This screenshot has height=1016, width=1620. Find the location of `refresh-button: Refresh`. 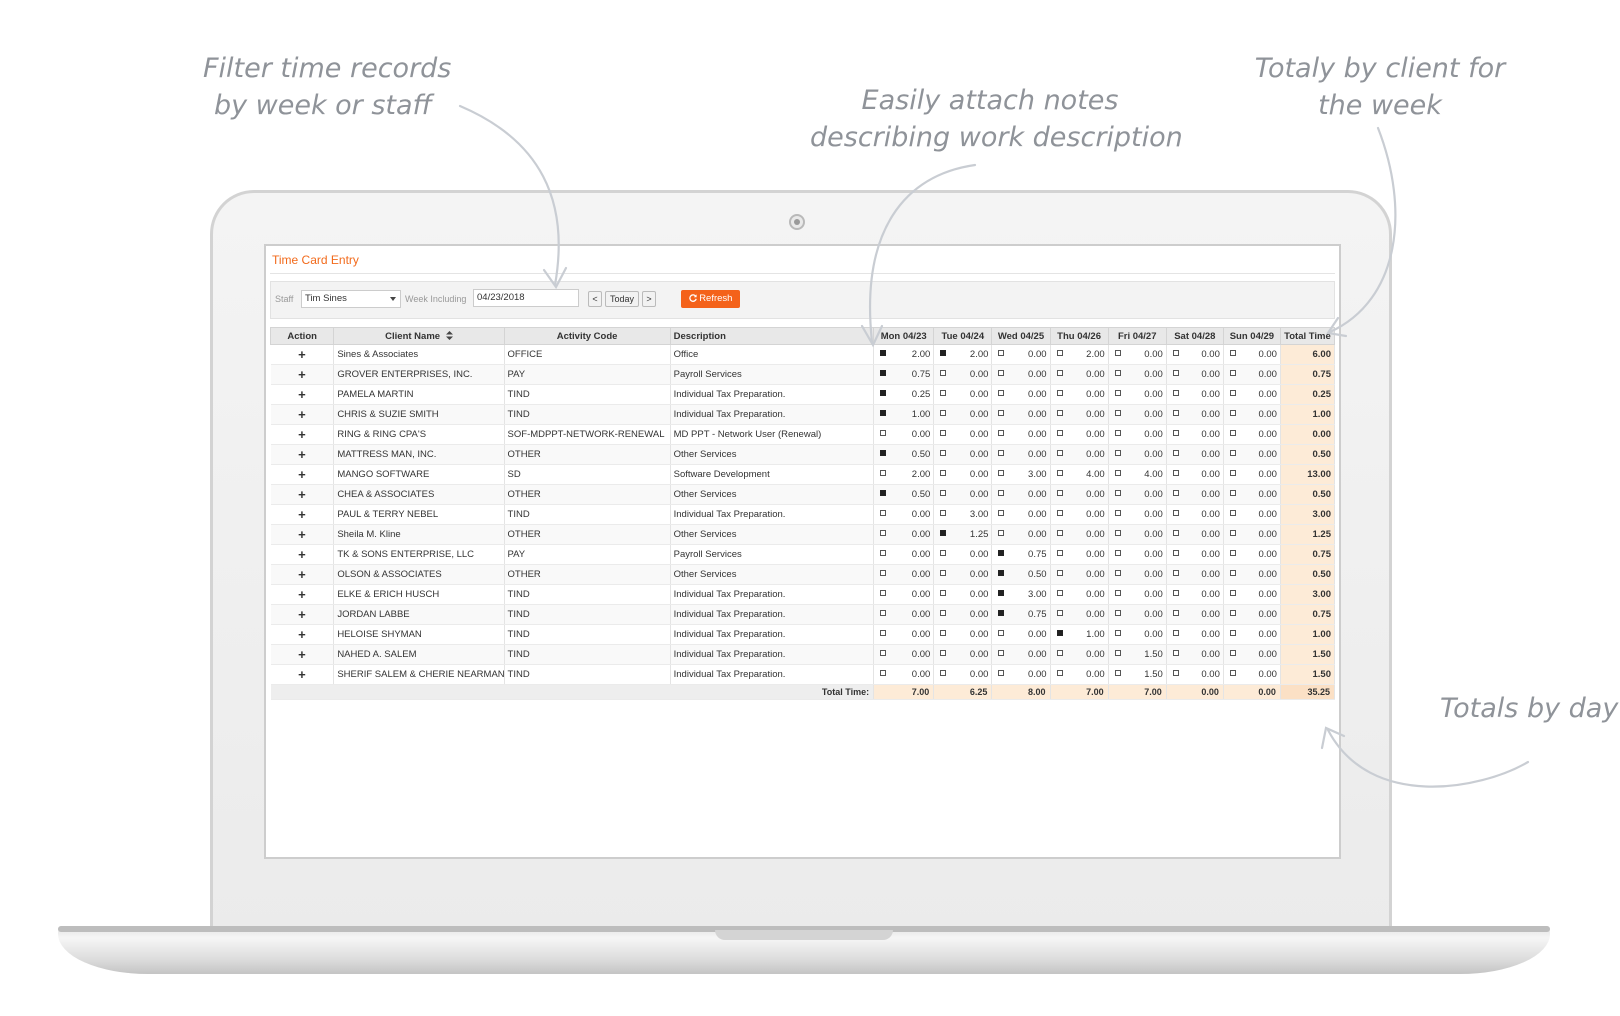

refresh-button: Refresh is located at coordinates (710, 299).